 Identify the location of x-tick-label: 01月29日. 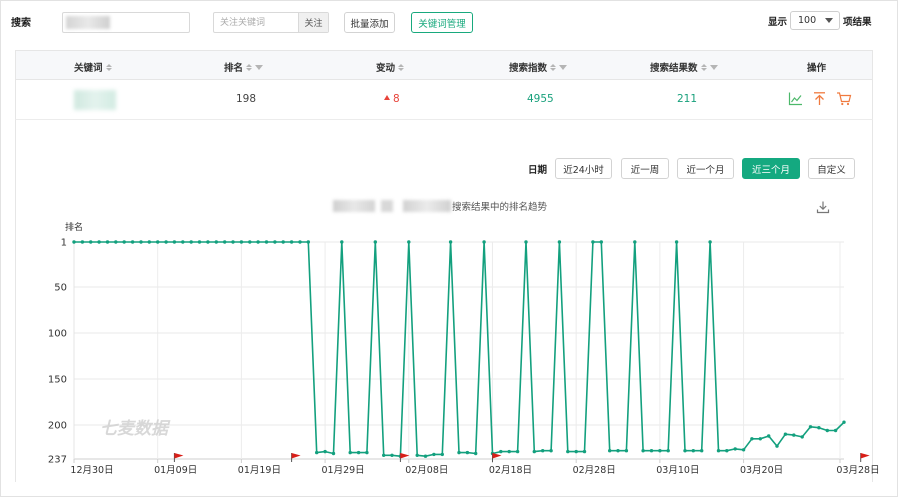
(342, 470).